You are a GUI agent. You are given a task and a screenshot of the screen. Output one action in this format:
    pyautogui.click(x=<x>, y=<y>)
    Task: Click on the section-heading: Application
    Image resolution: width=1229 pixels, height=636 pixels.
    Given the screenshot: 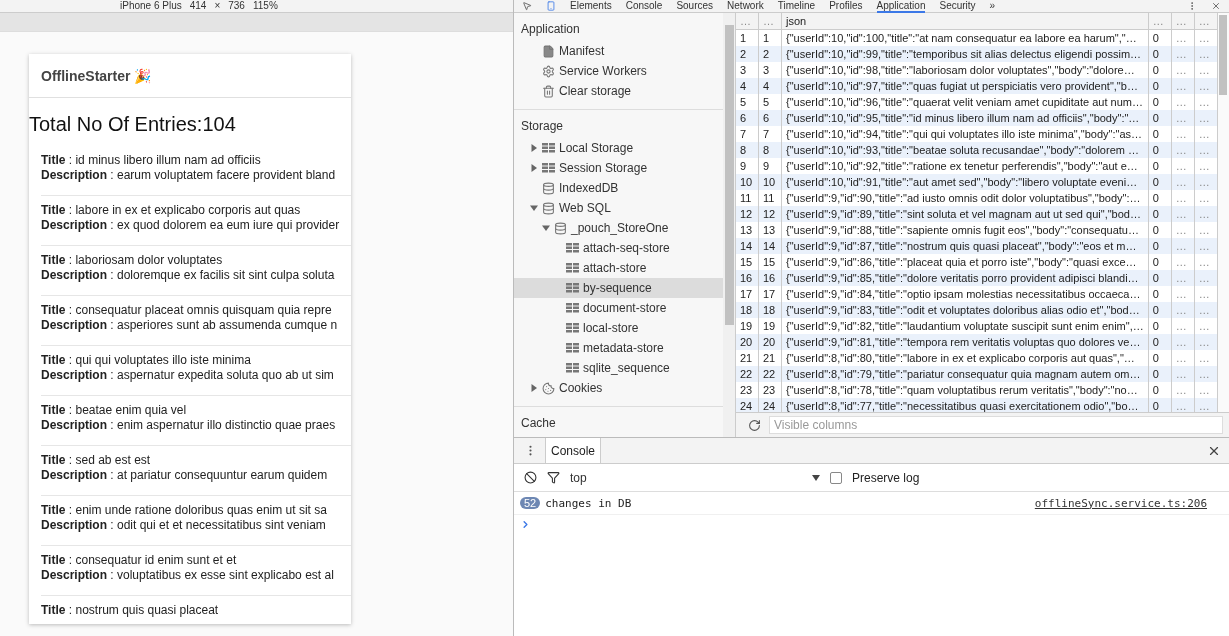 What is the action you would take?
    pyautogui.click(x=550, y=29)
    